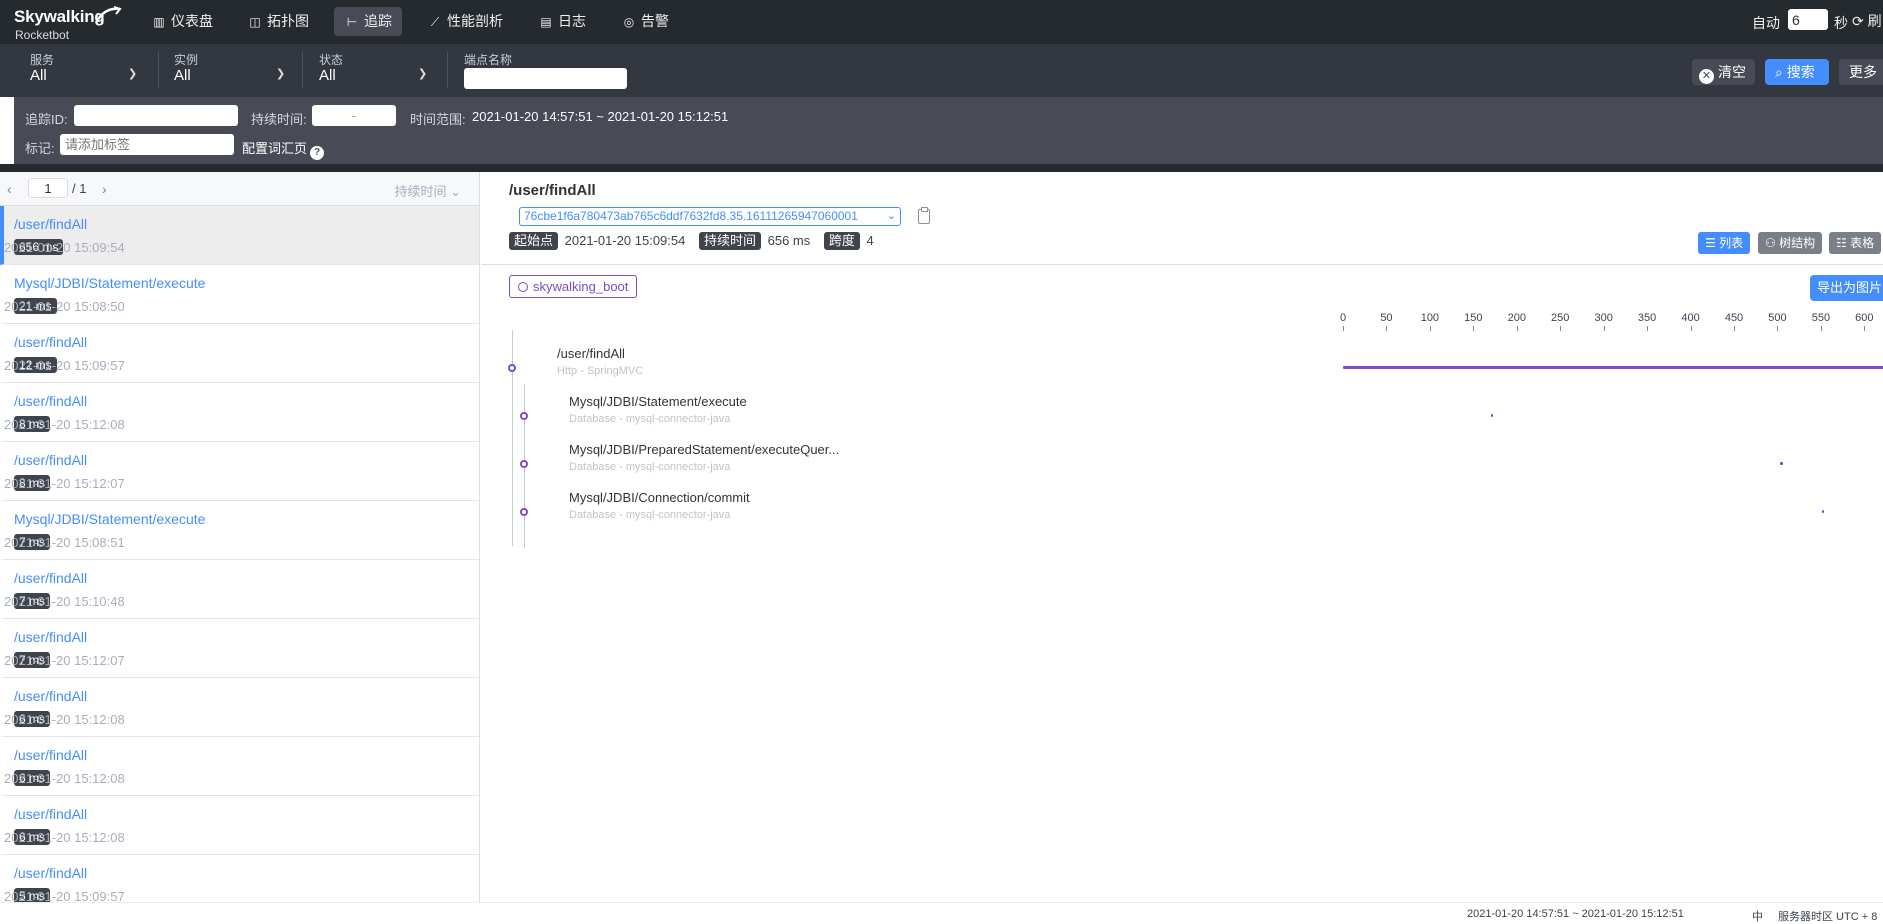 Image resolution: width=1883 pixels, height=924 pixels. Describe the element at coordinates (1386, 318) in the screenshot. I see `axis-tick-label: 50` at that location.